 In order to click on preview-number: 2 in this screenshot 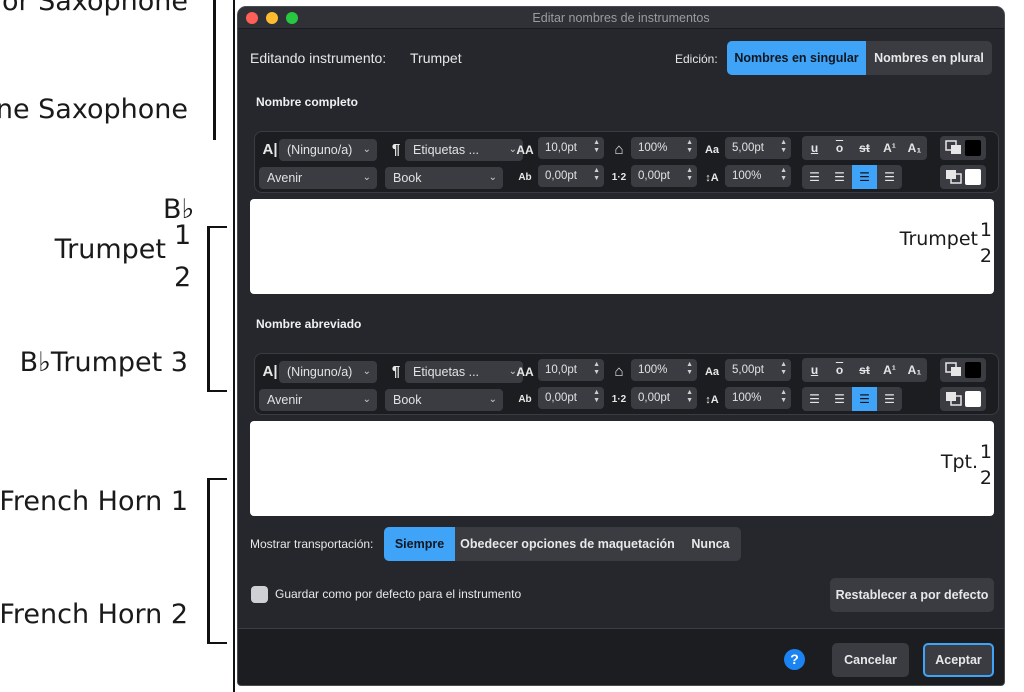, I will do `click(985, 256)`.